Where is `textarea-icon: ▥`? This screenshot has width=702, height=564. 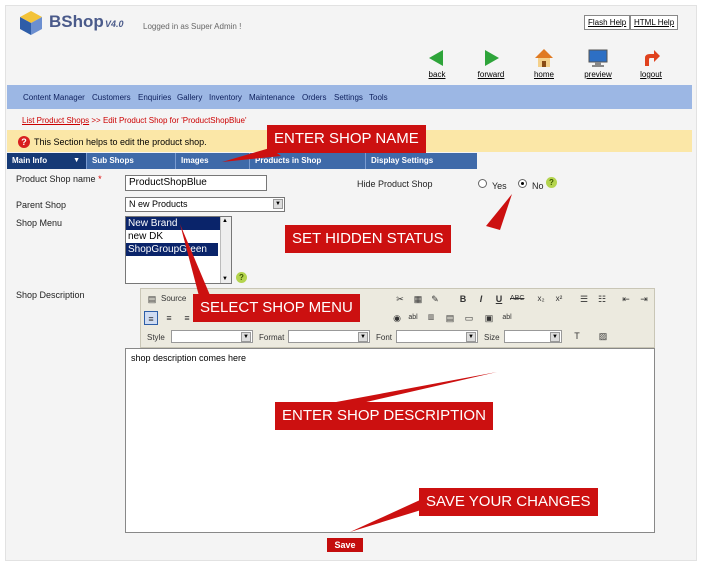
textarea-icon: ▥ is located at coordinates (431, 318).